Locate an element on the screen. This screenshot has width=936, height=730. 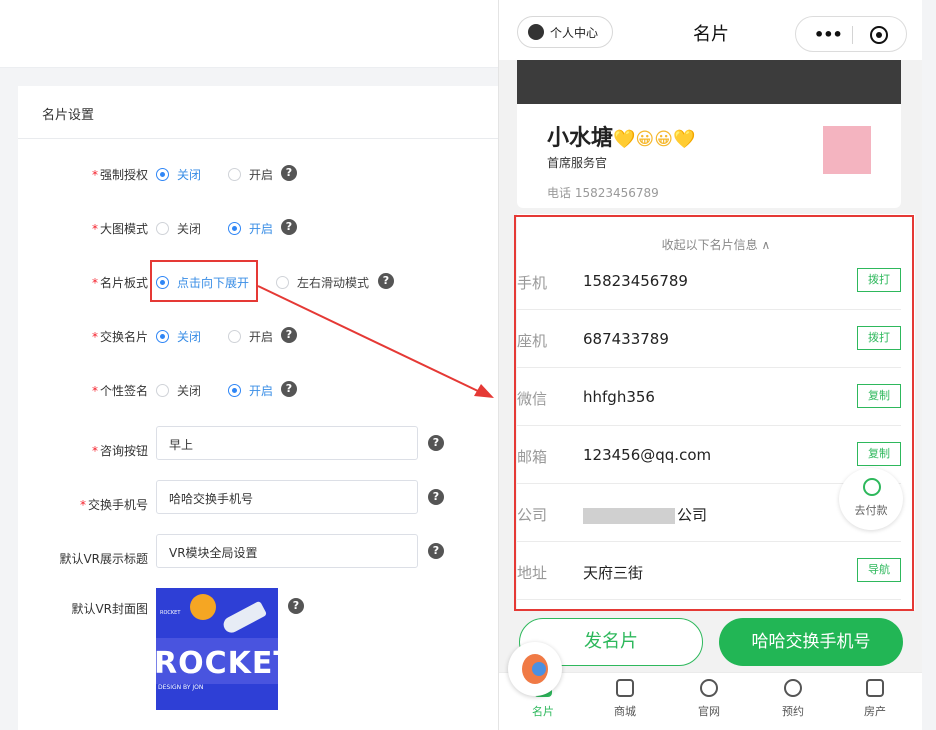
globe-icon is located at coordinates (709, 688).